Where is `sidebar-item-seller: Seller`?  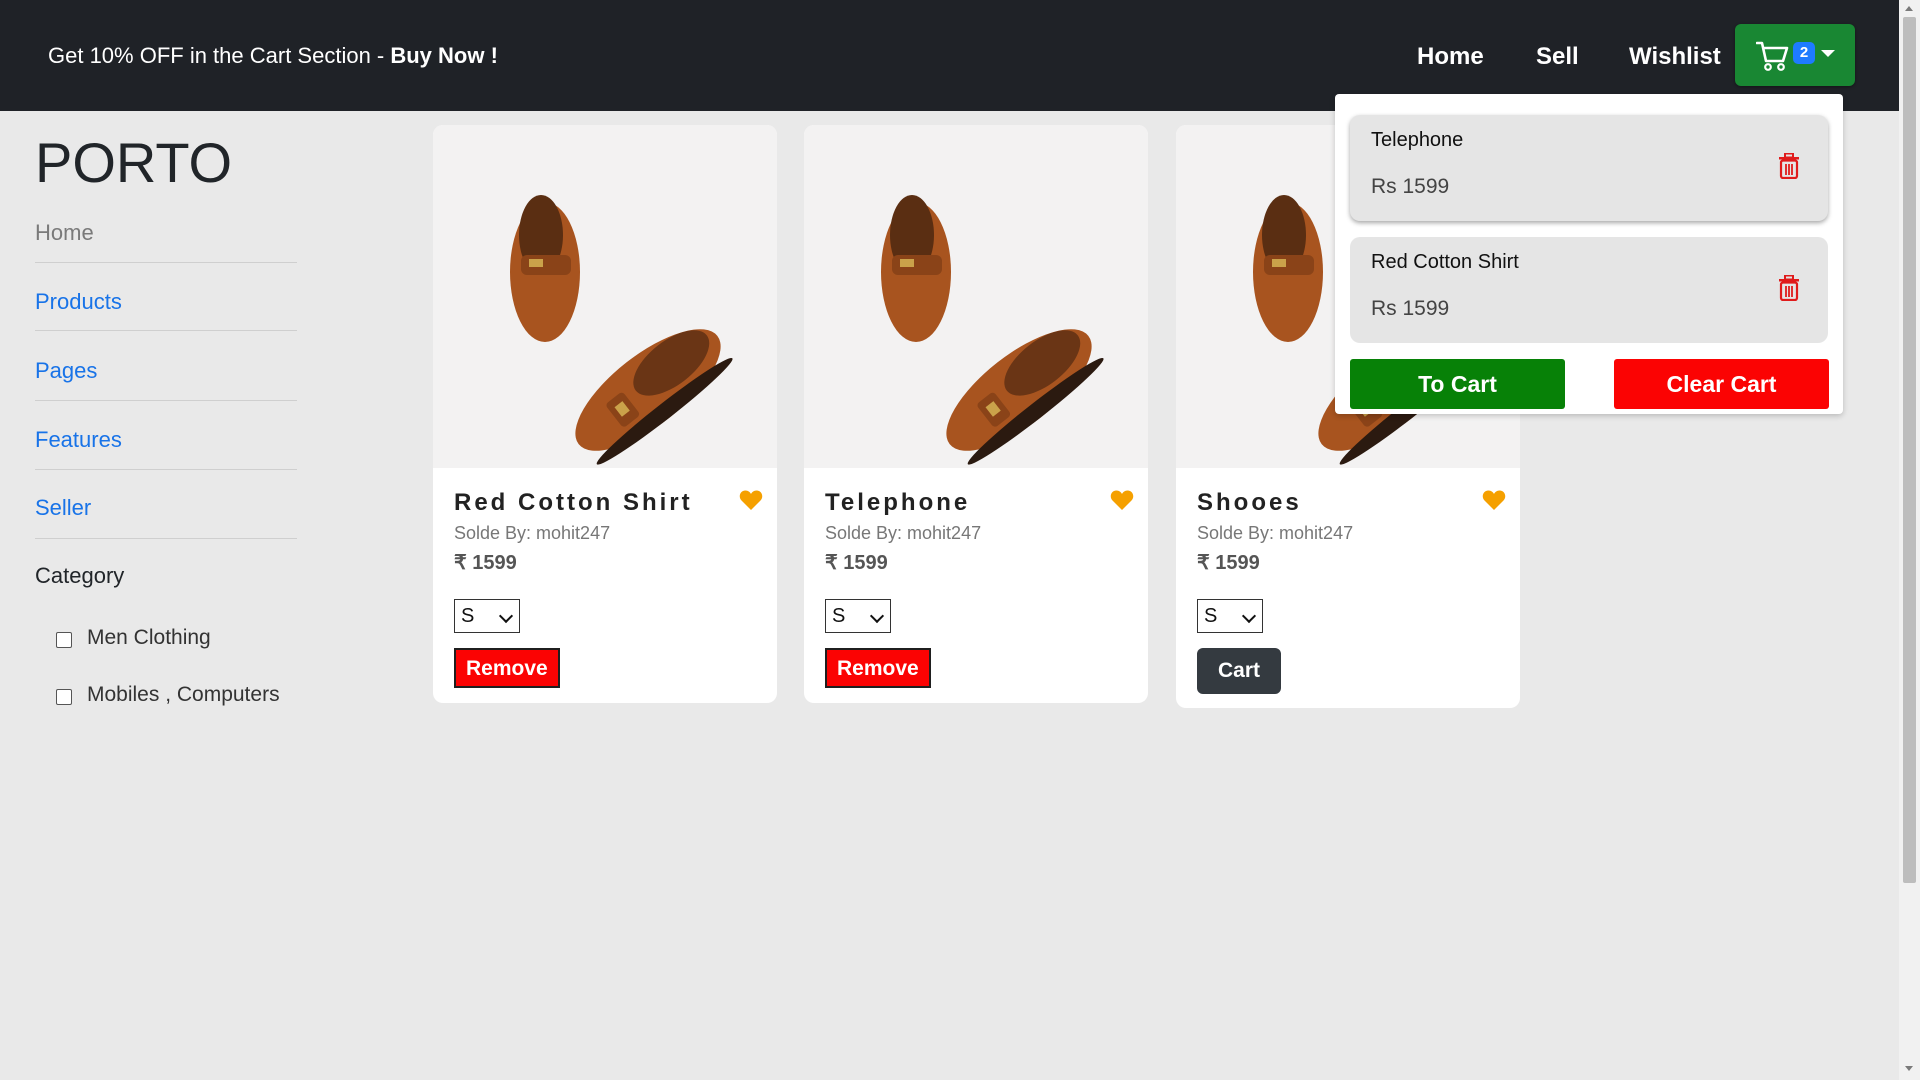
sidebar-item-seller: Seller is located at coordinates (63, 508).